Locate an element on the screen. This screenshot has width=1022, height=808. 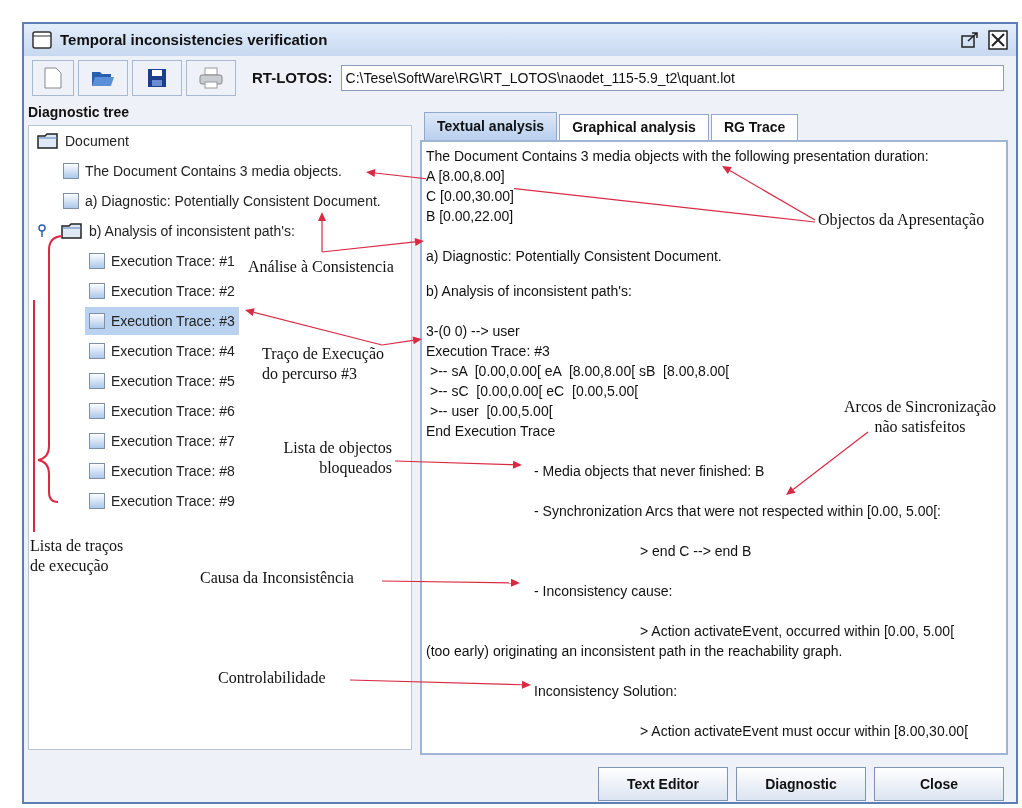
annotation-label: Traço de Execução do percurso #3 is located at coordinates (323, 364).